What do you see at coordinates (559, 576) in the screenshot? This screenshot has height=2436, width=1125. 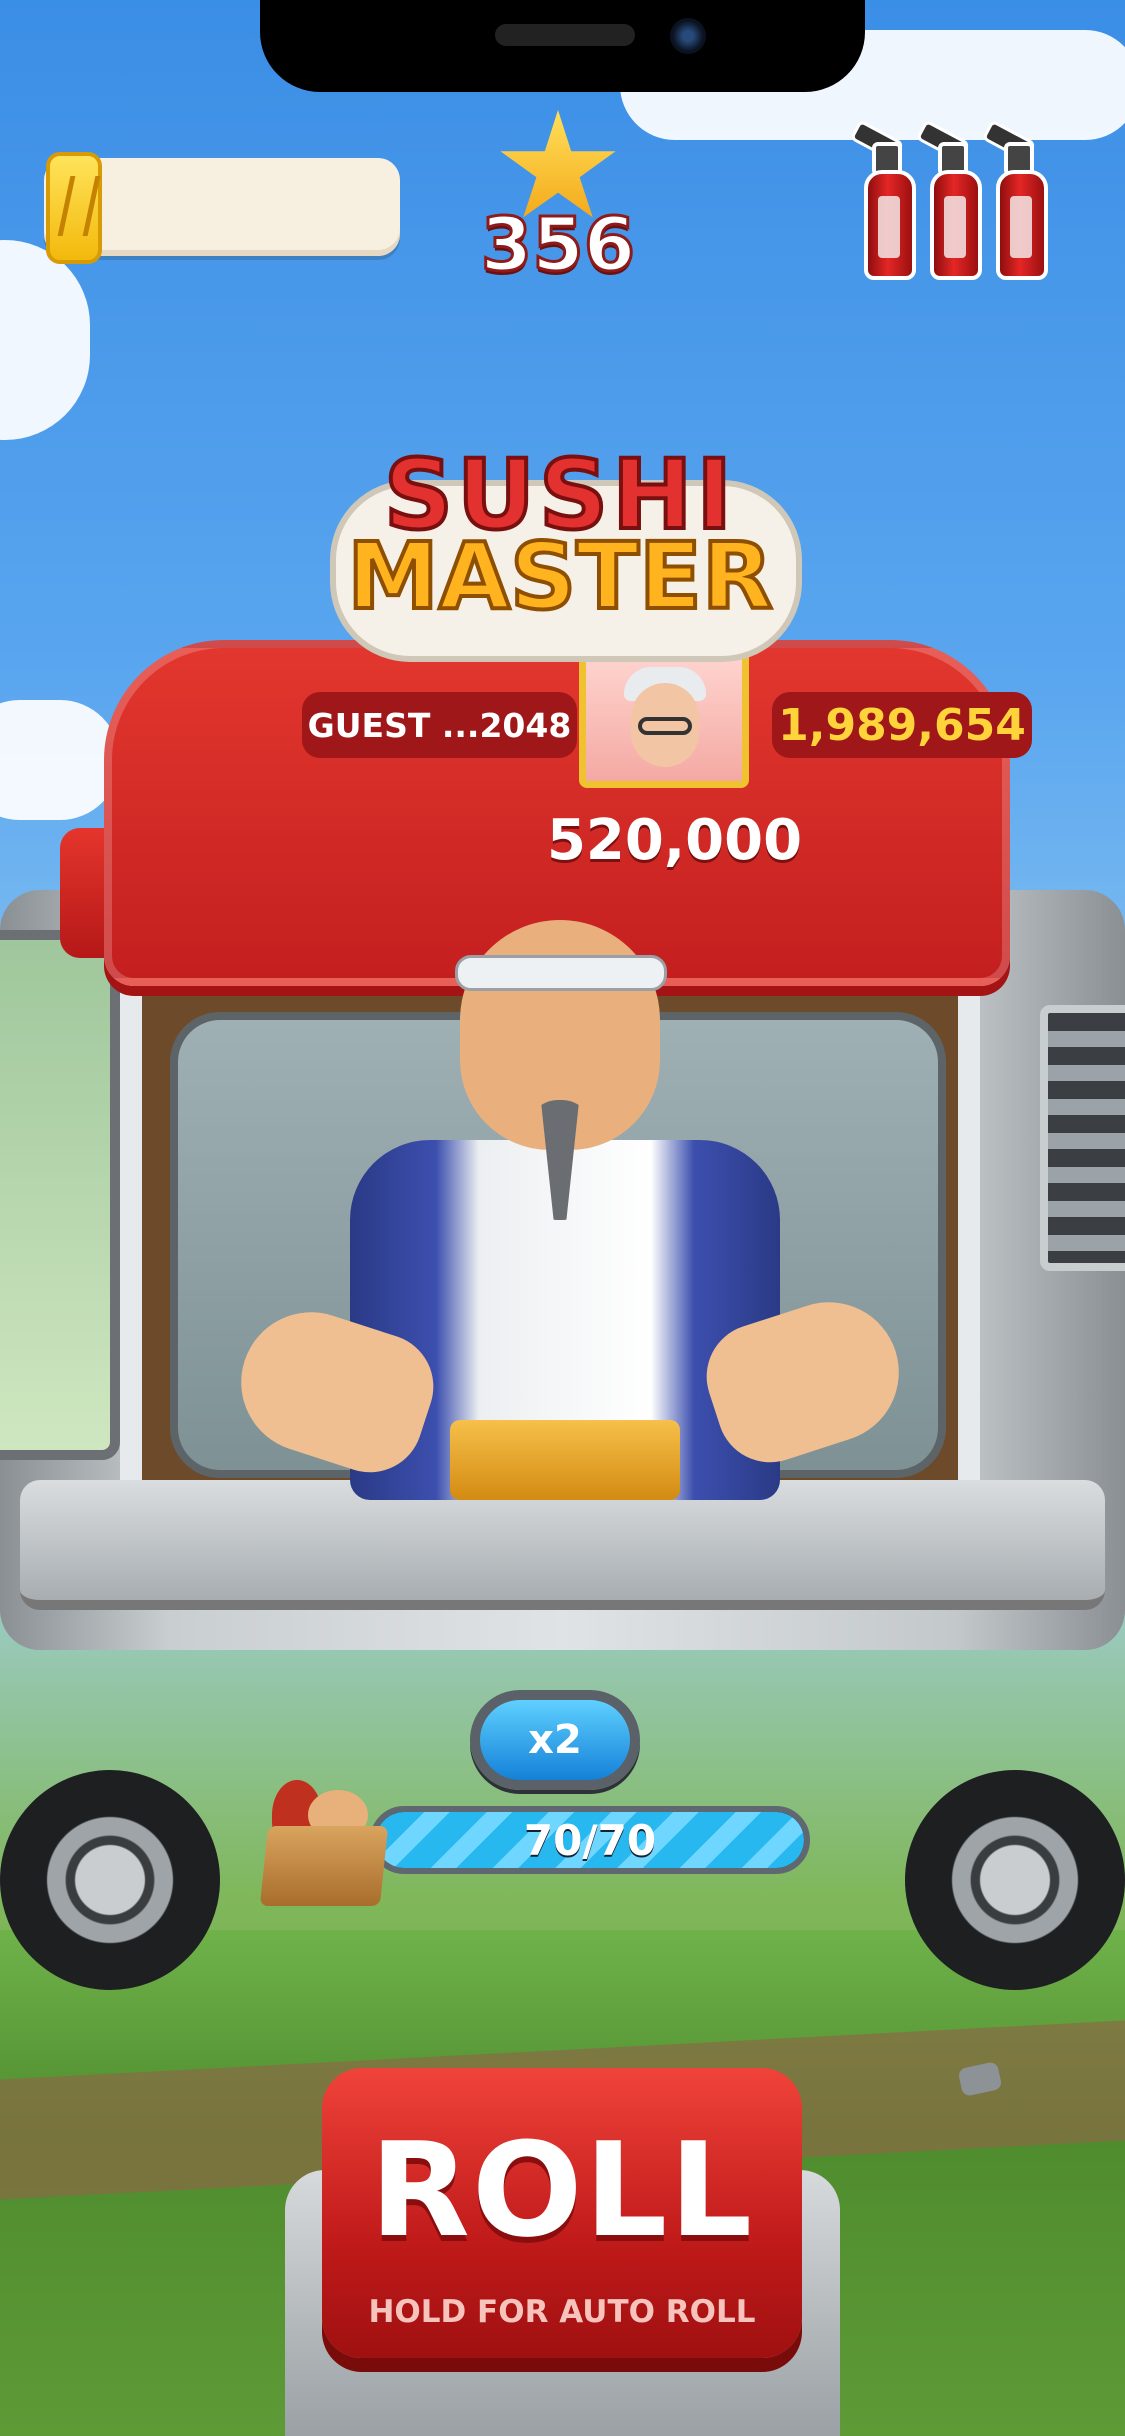 I see `logo-line2: MASTER` at bounding box center [559, 576].